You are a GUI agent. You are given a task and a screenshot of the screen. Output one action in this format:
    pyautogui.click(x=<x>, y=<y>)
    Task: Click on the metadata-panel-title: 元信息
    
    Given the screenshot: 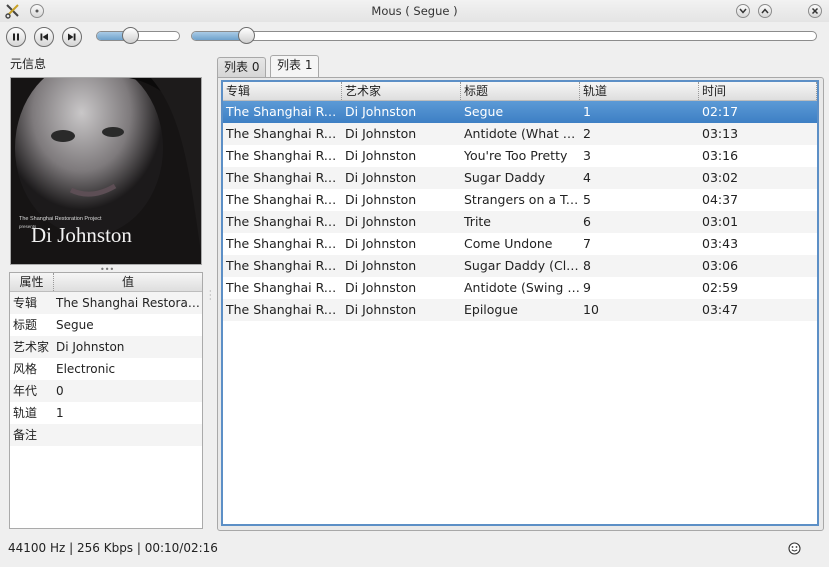 What is the action you would take?
    pyautogui.click(x=28, y=64)
    